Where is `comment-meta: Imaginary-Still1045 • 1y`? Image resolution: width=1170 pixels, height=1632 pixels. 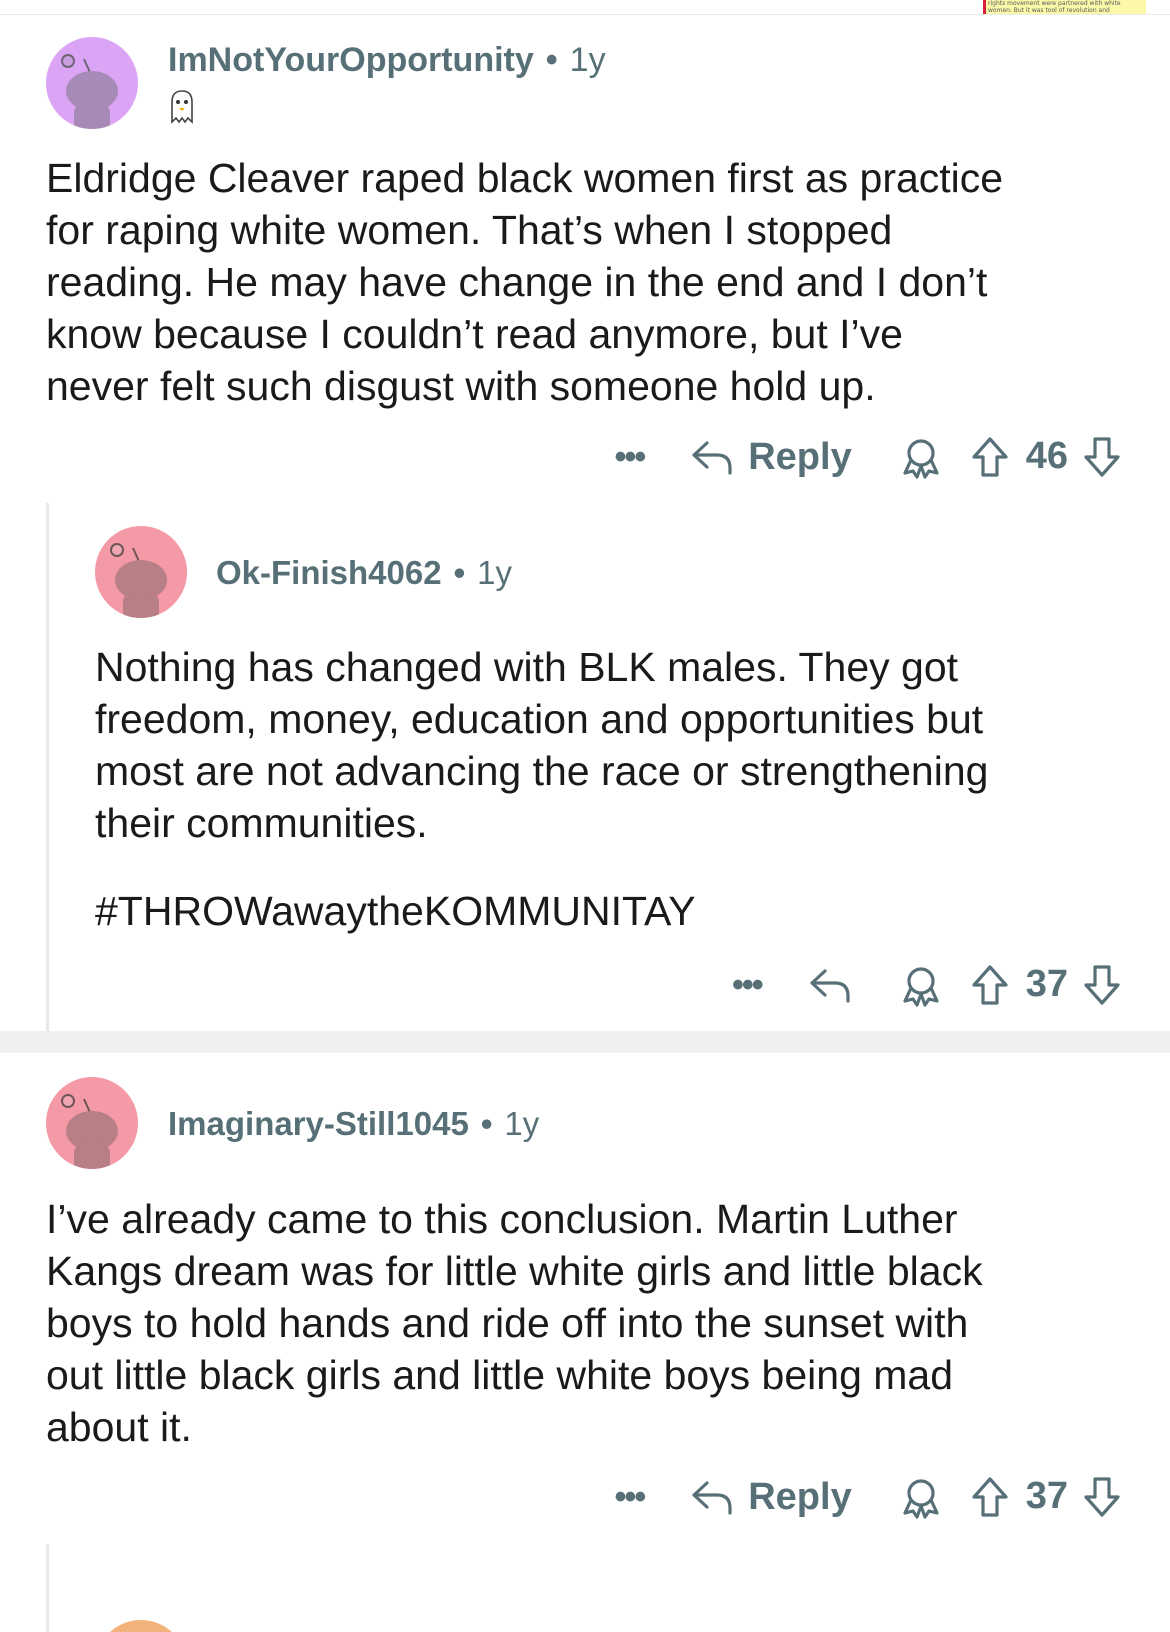
comment-meta: Imaginary-Still1045 • 1y is located at coordinates (353, 1124).